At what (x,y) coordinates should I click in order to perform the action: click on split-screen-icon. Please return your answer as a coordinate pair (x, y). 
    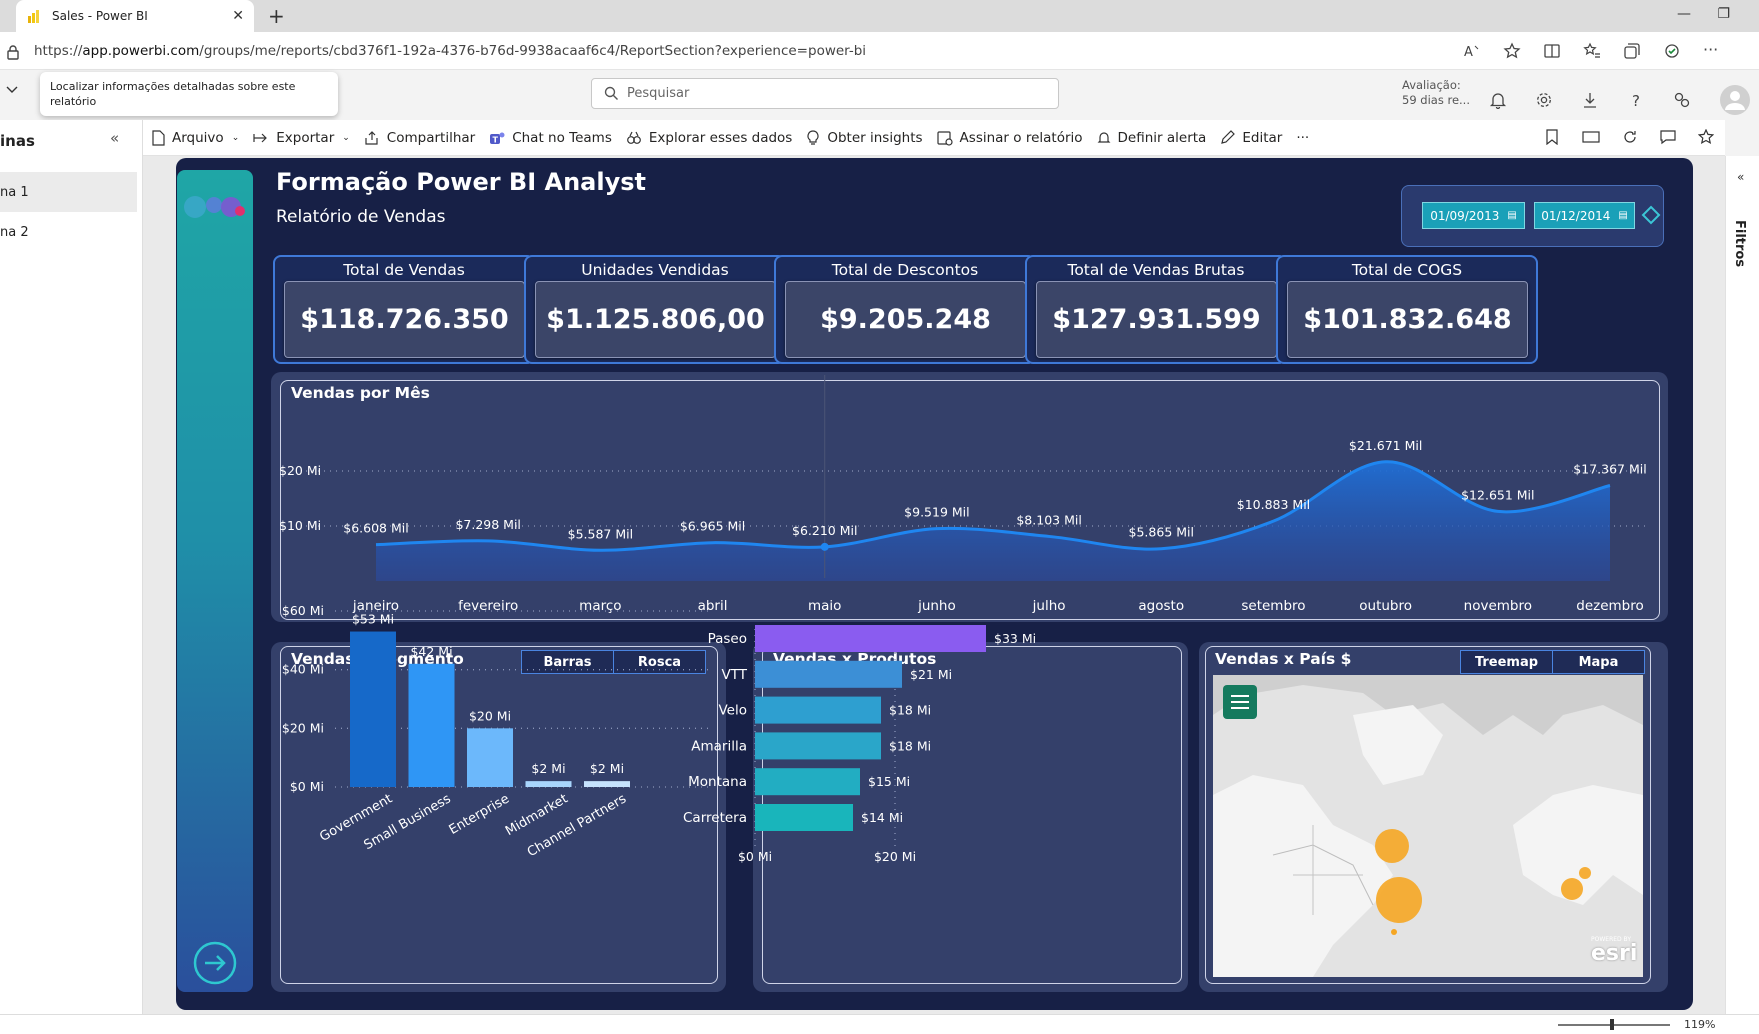
    Looking at the image, I should click on (1552, 51).